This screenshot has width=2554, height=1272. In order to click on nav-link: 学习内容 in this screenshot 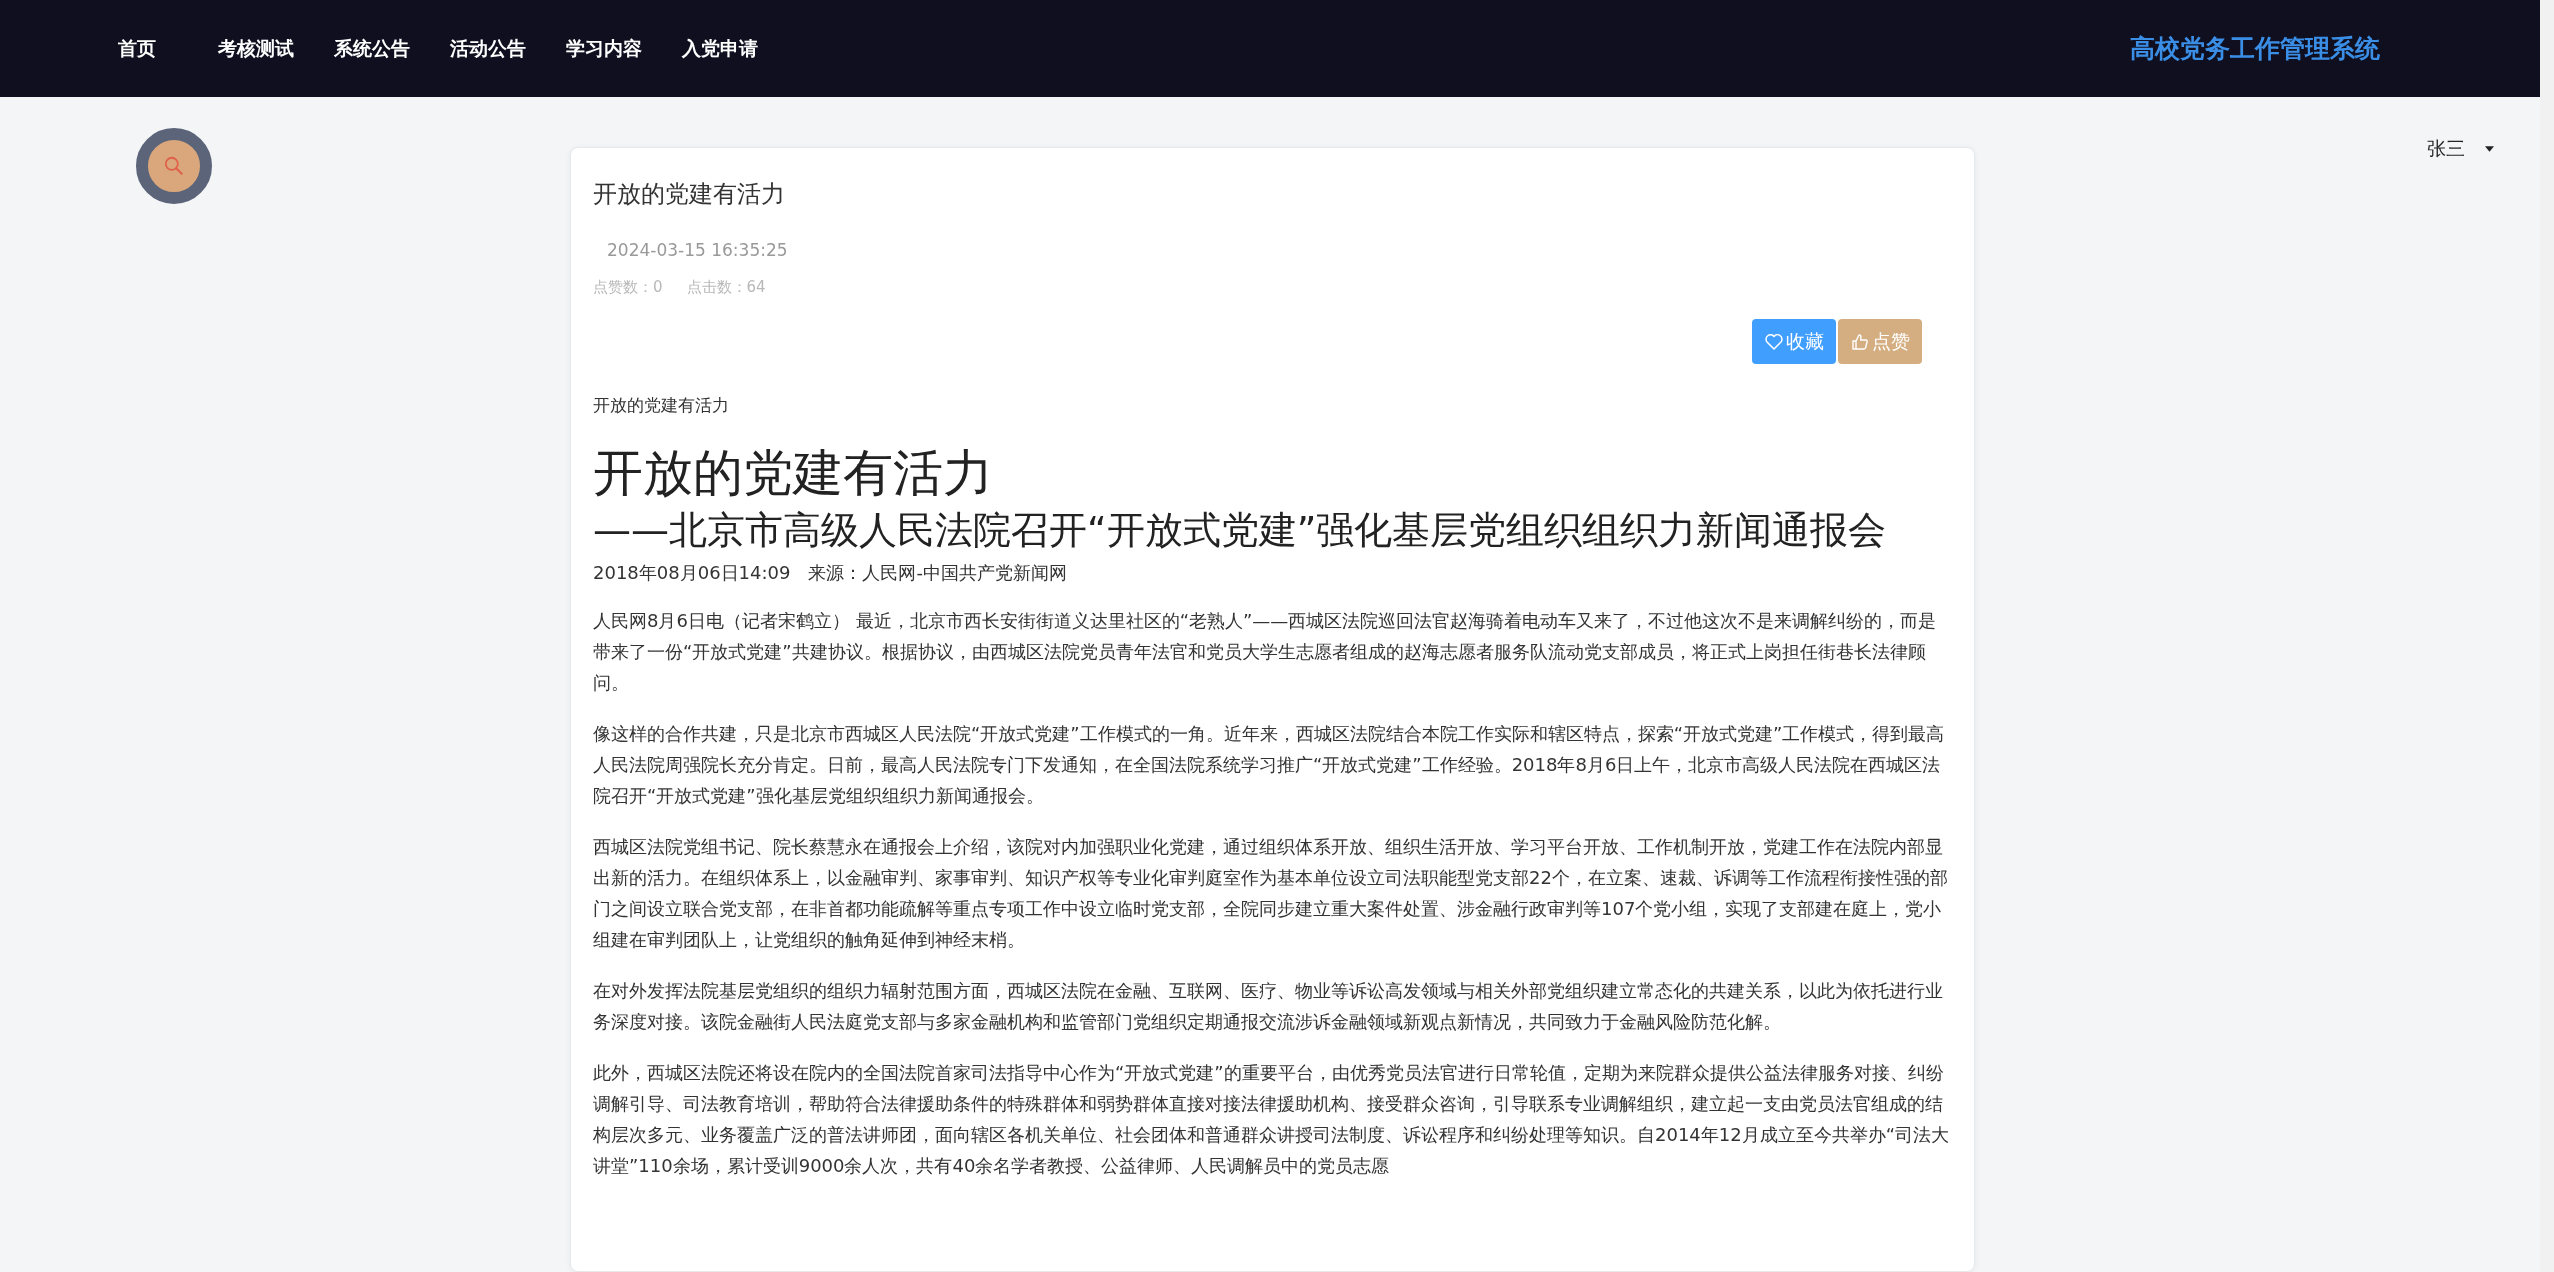, I will do `click(604, 48)`.